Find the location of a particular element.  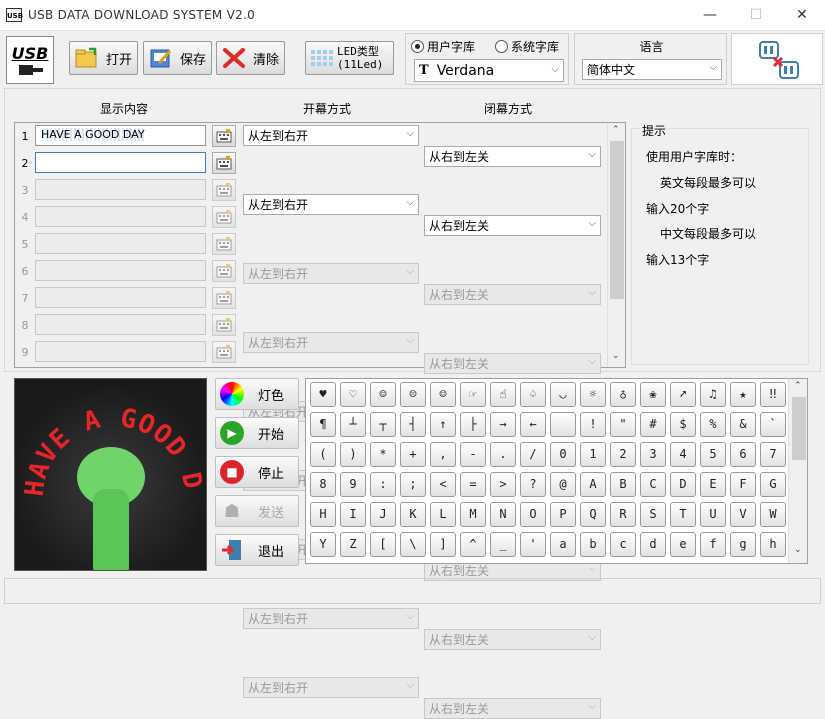

char-key: a is located at coordinates (563, 544).